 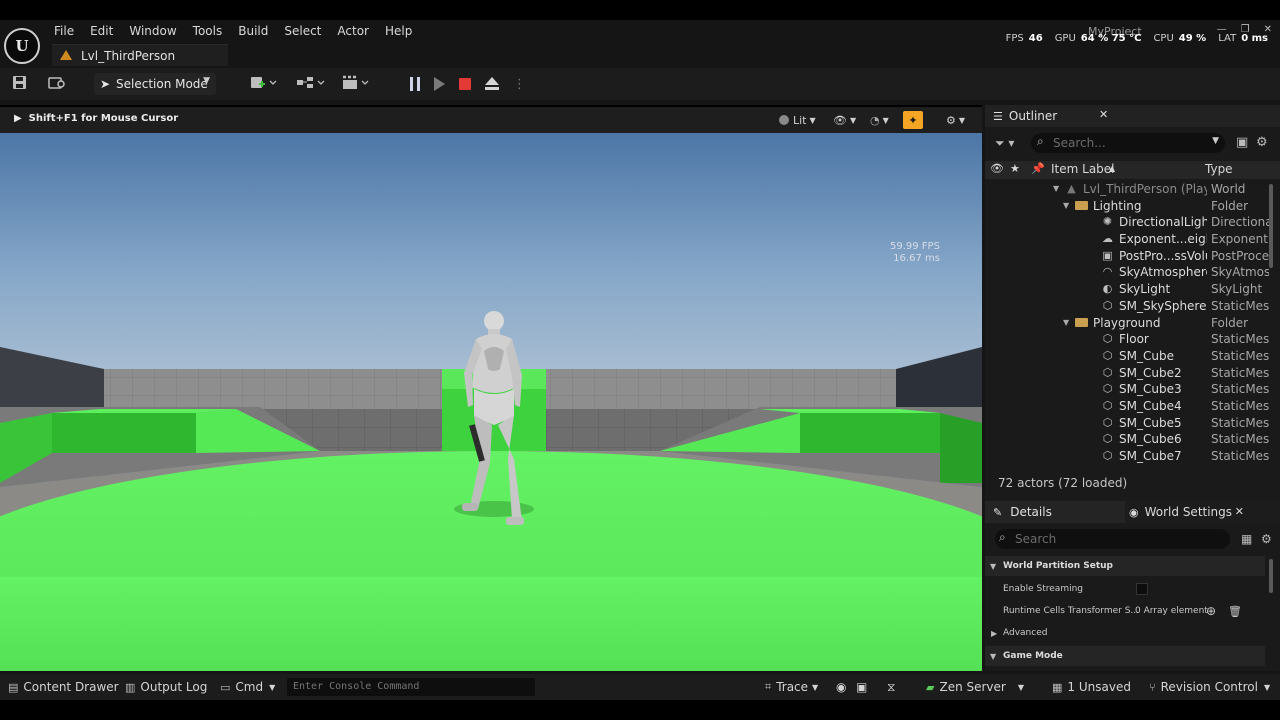 I want to click on advance-frame-icon, so click(x=439, y=84).